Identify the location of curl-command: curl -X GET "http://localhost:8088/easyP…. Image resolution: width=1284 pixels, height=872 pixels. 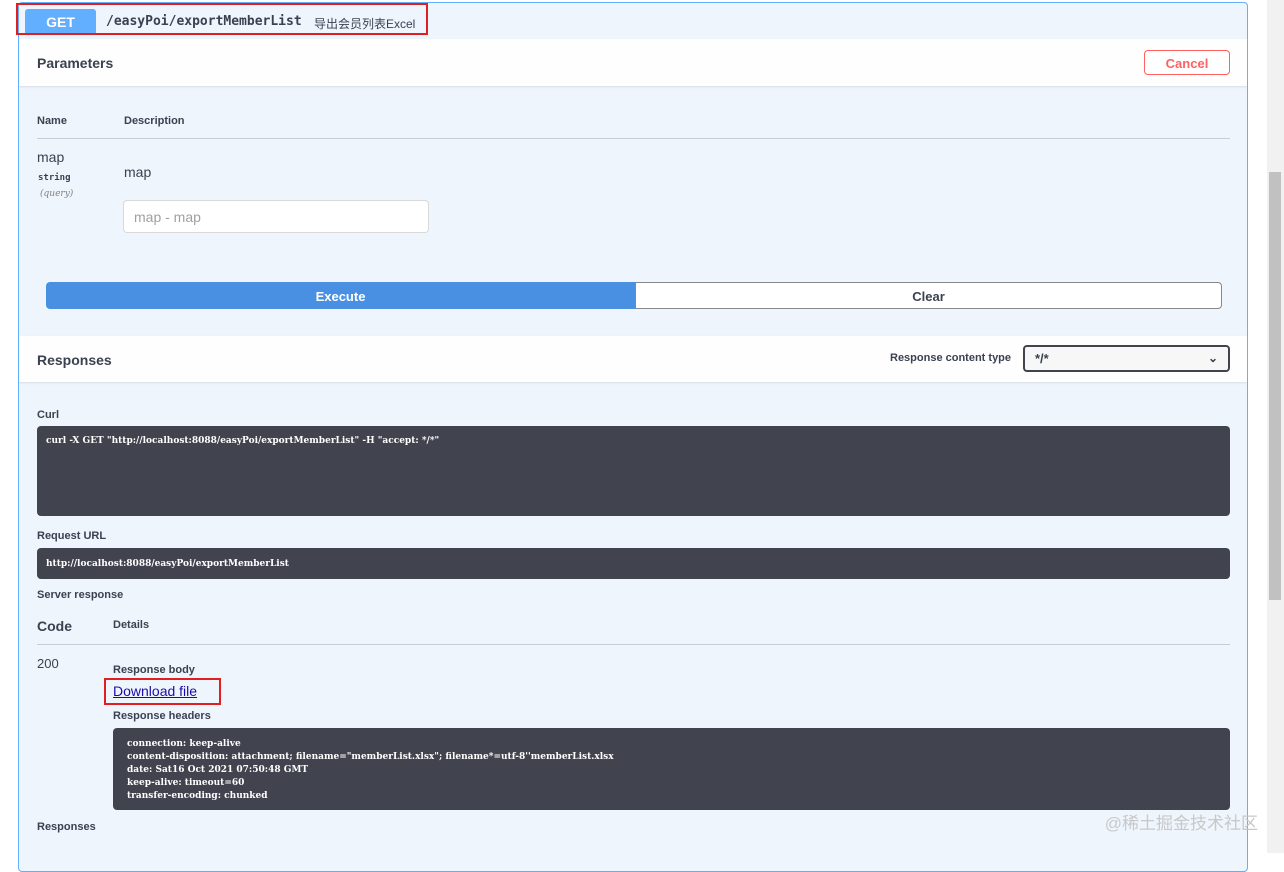
(243, 441).